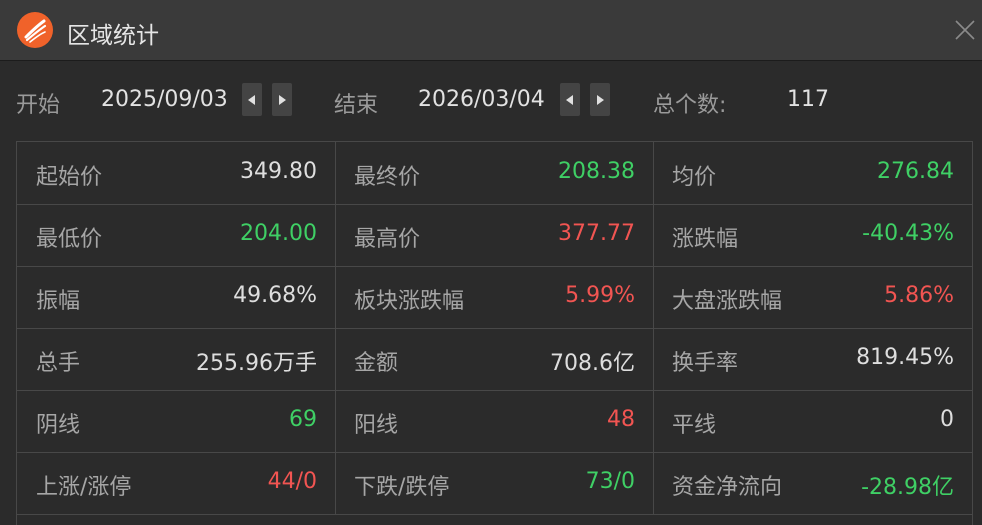 The width and height of the screenshot is (982, 525). I want to click on stat-cell: 最低价 204.00, so click(176, 235).